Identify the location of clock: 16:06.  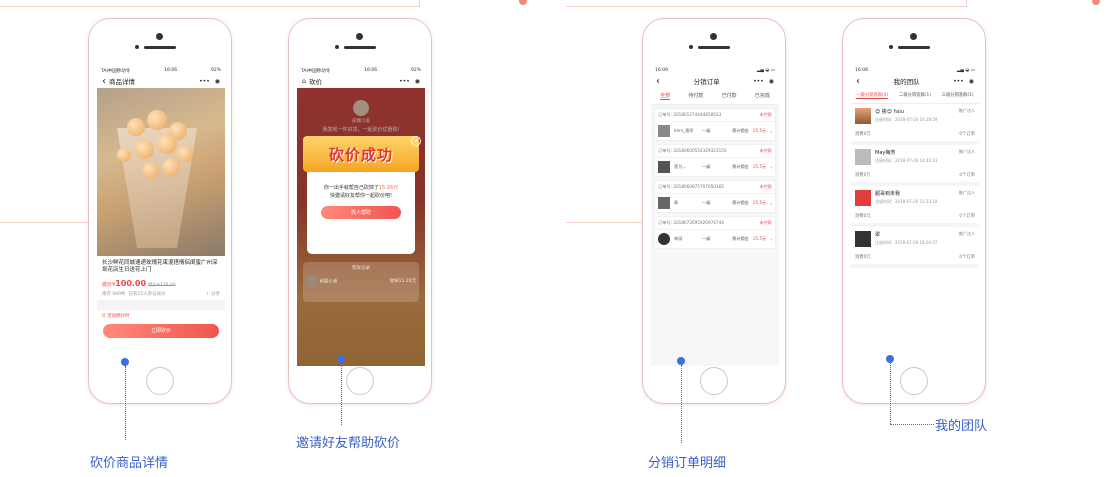
(371, 70).